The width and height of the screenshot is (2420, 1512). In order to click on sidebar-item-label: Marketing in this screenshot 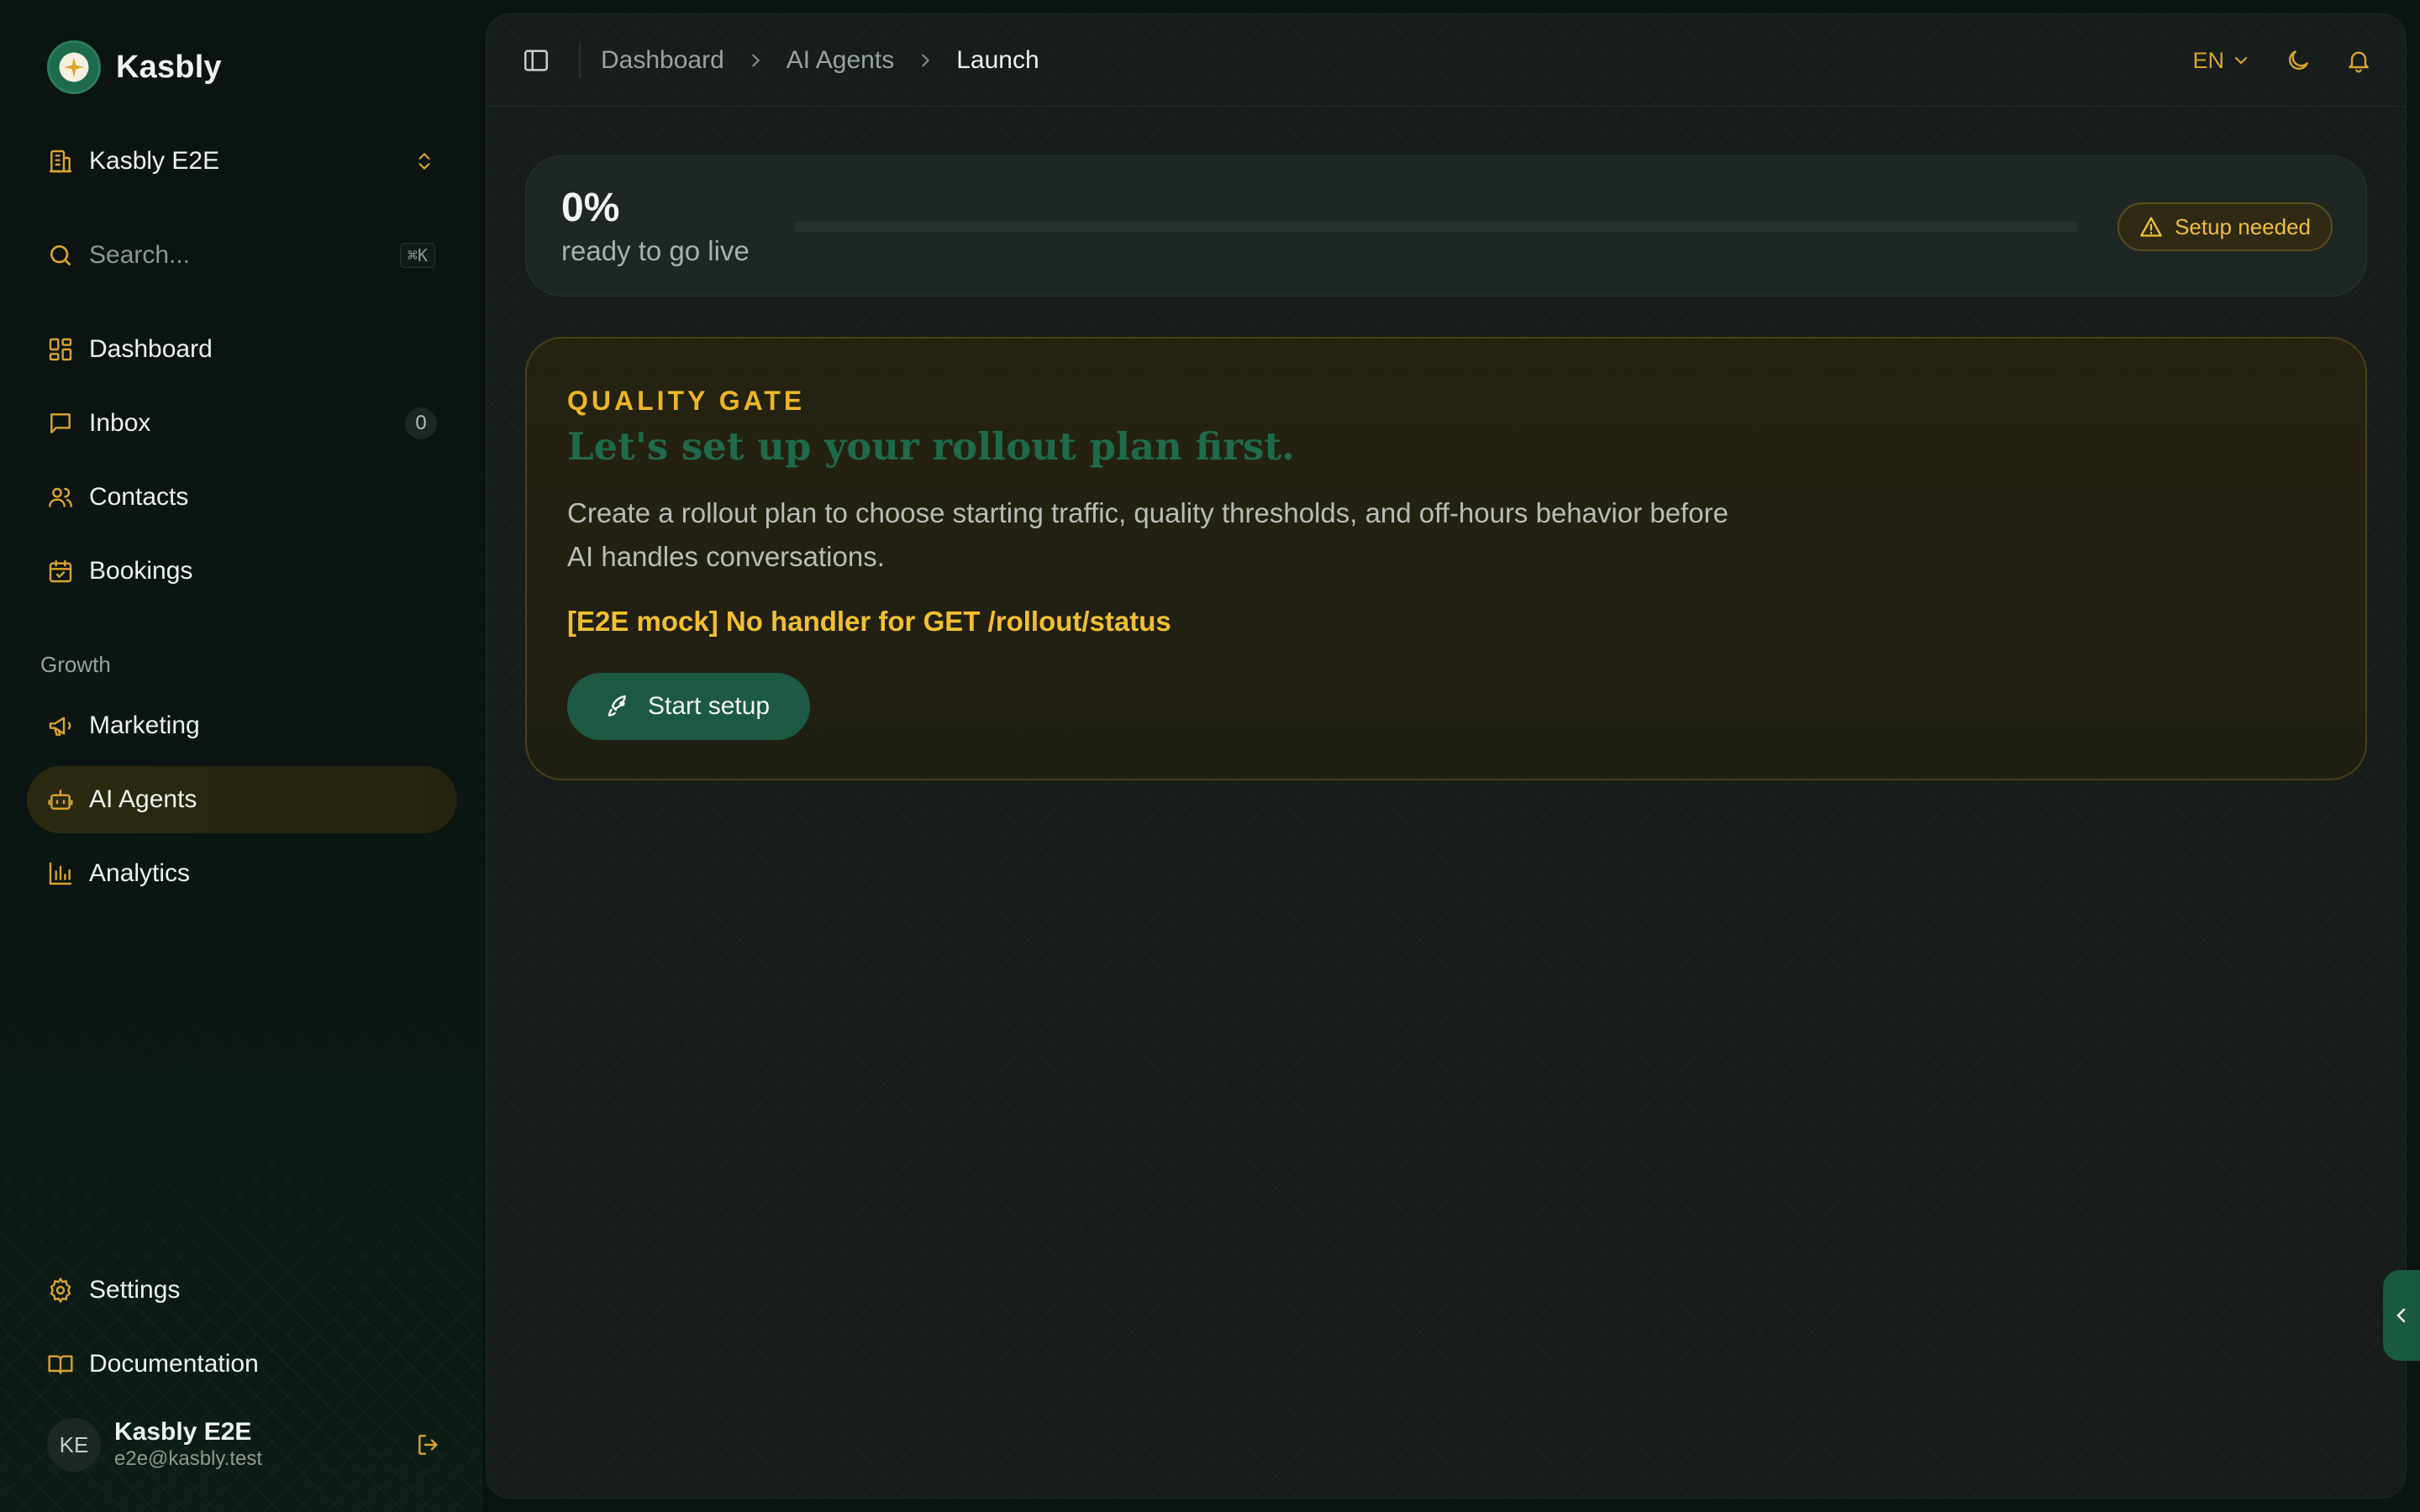, I will do `click(144, 725)`.